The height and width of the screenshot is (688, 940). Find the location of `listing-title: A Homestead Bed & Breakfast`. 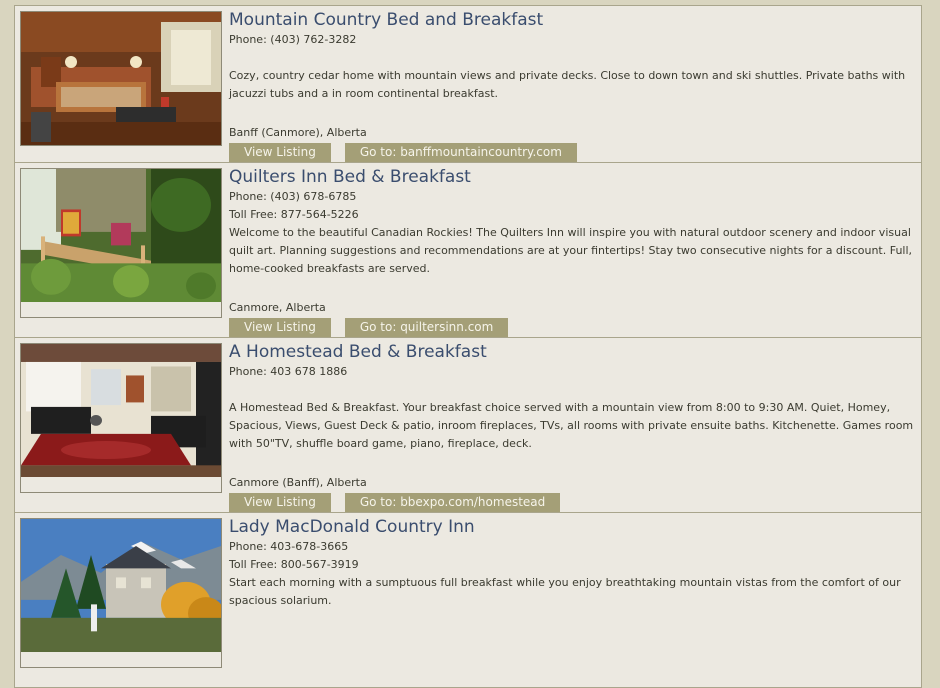

listing-title: A Homestead Bed & Breakfast is located at coordinates (572, 352).